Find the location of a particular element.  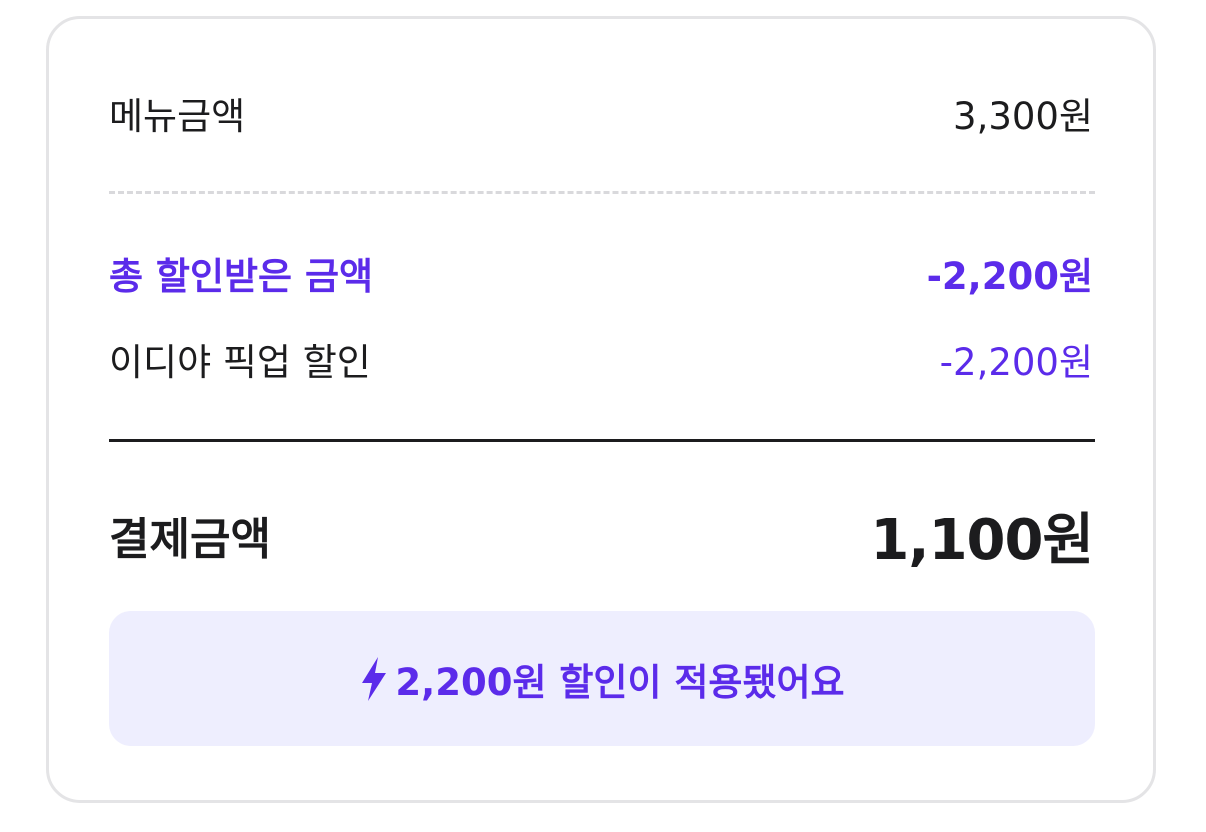

discount-applied-text: 2,200원 할인이 적용됐어요 is located at coordinates (620, 682).